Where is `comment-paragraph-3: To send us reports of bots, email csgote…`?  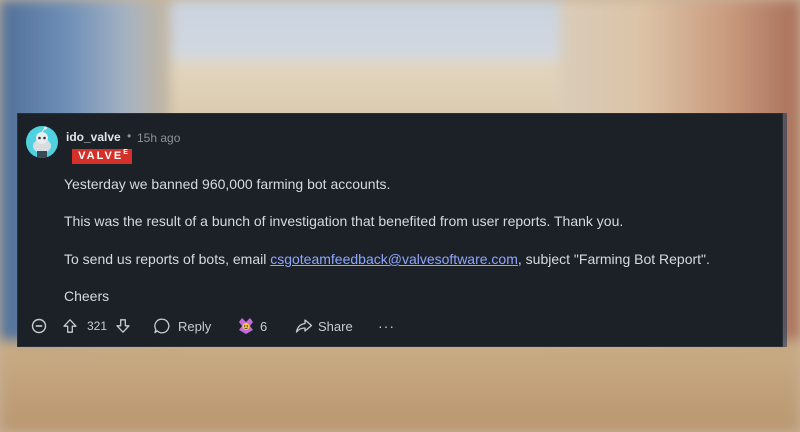
comment-paragraph-3: To send us reports of bots, email csgote… is located at coordinates (387, 259).